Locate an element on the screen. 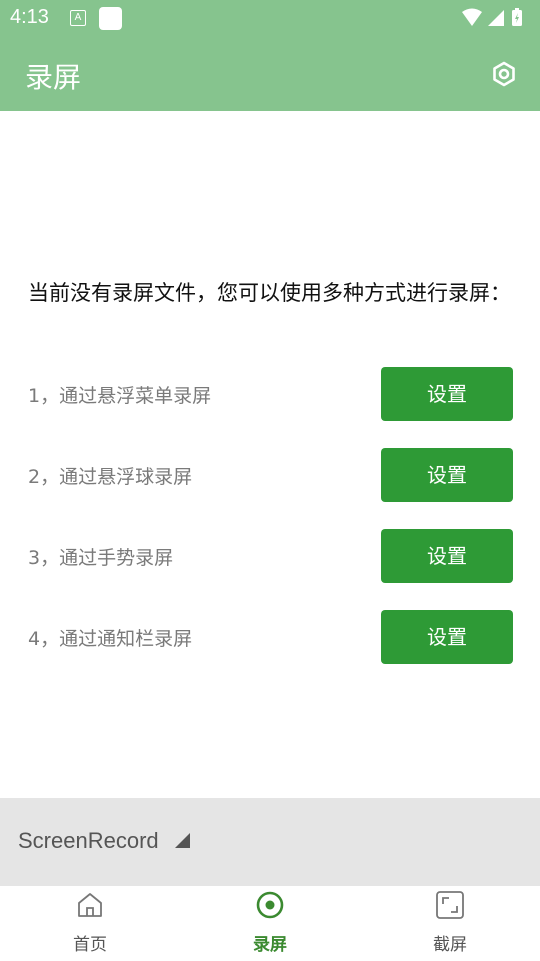 The width and height of the screenshot is (540, 961). settings-icon is located at coordinates (504, 74).